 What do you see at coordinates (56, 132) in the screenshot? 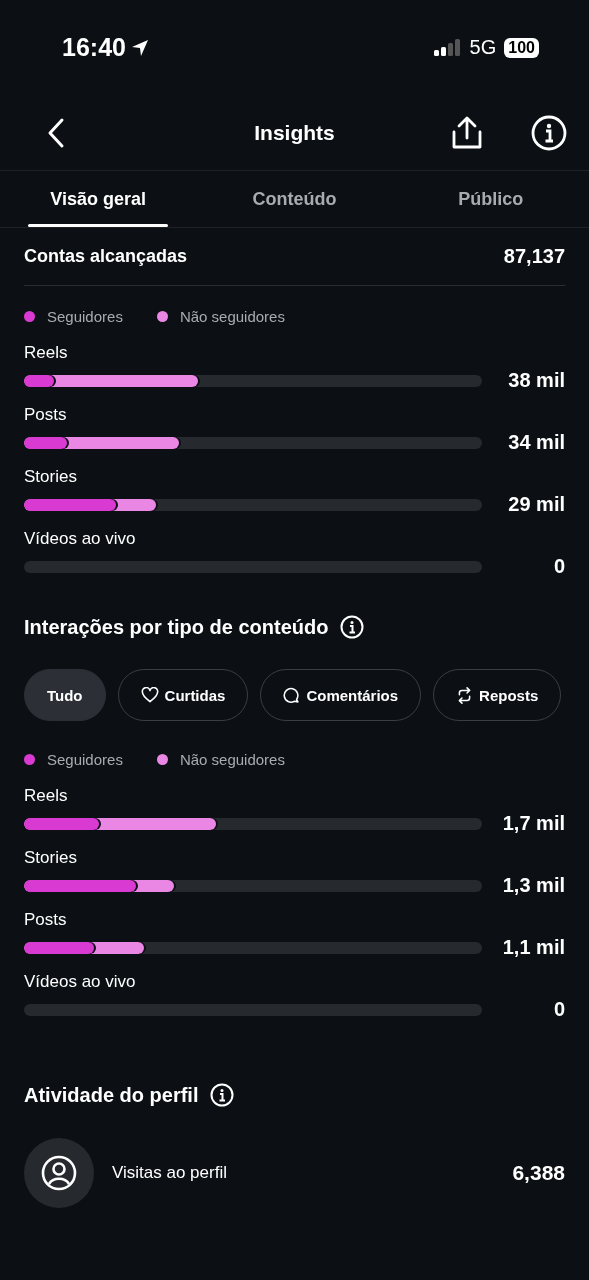
I see `back-icon` at bounding box center [56, 132].